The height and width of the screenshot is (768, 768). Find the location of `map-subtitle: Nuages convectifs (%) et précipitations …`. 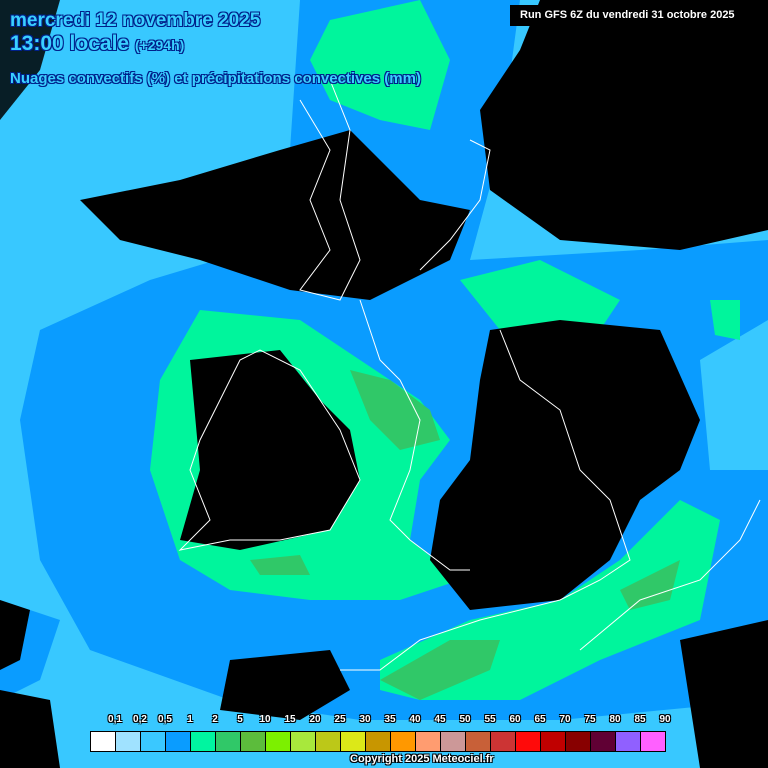

map-subtitle: Nuages convectifs (%) et précipitations … is located at coordinates (215, 78).